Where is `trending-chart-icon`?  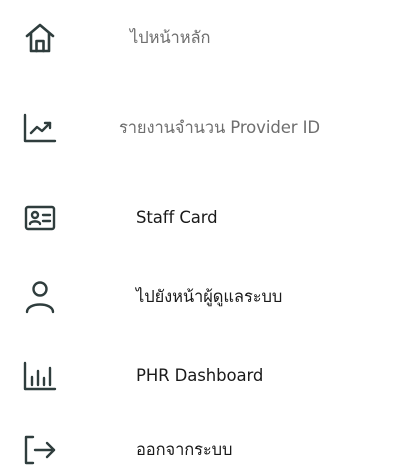
trending-chart-icon is located at coordinates (40, 128).